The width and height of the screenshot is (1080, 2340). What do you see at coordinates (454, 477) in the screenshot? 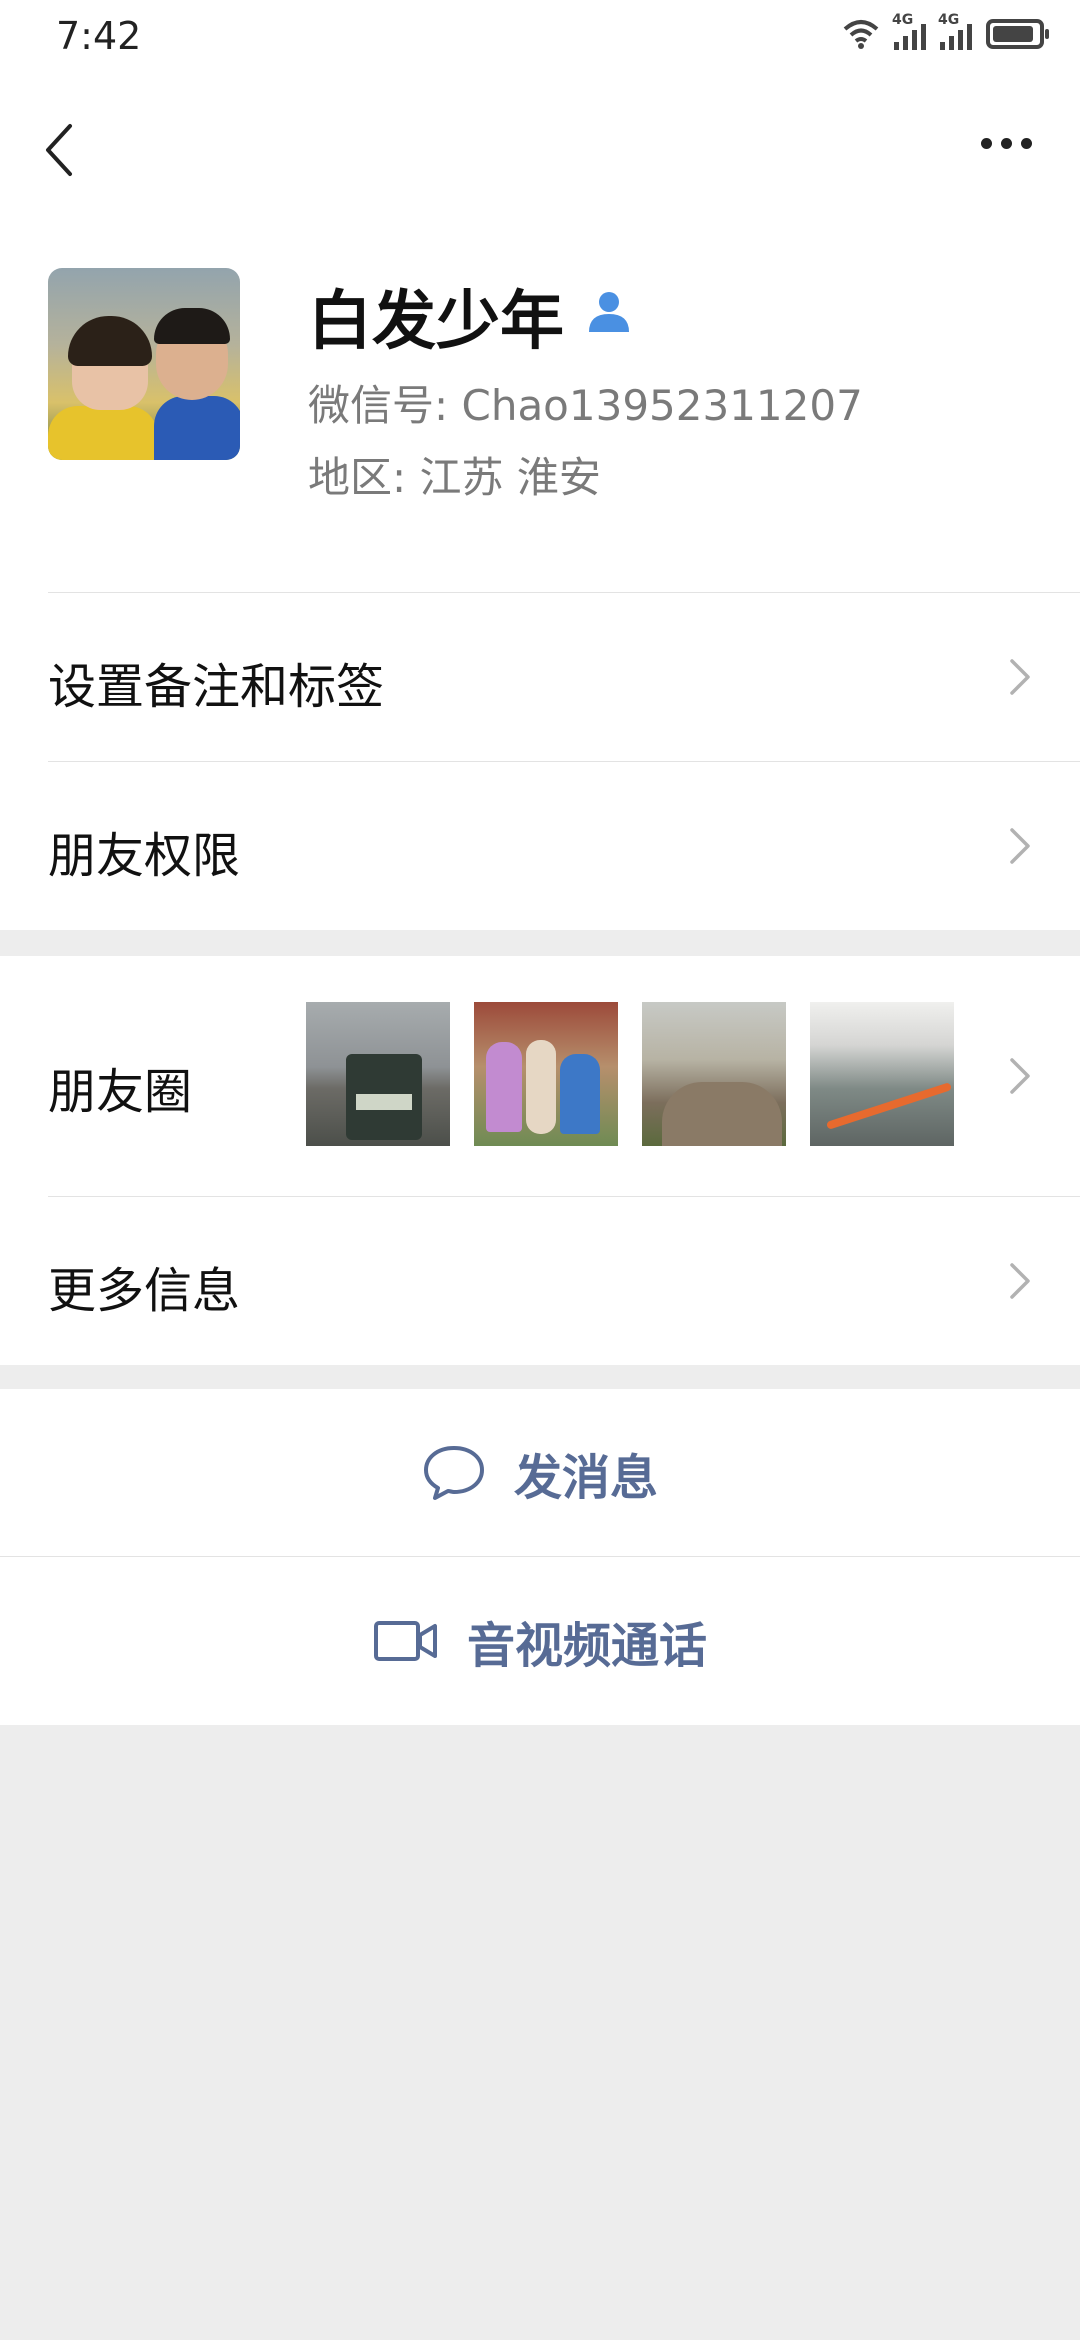
I see `region: 地区: 江苏 淮安` at bounding box center [454, 477].